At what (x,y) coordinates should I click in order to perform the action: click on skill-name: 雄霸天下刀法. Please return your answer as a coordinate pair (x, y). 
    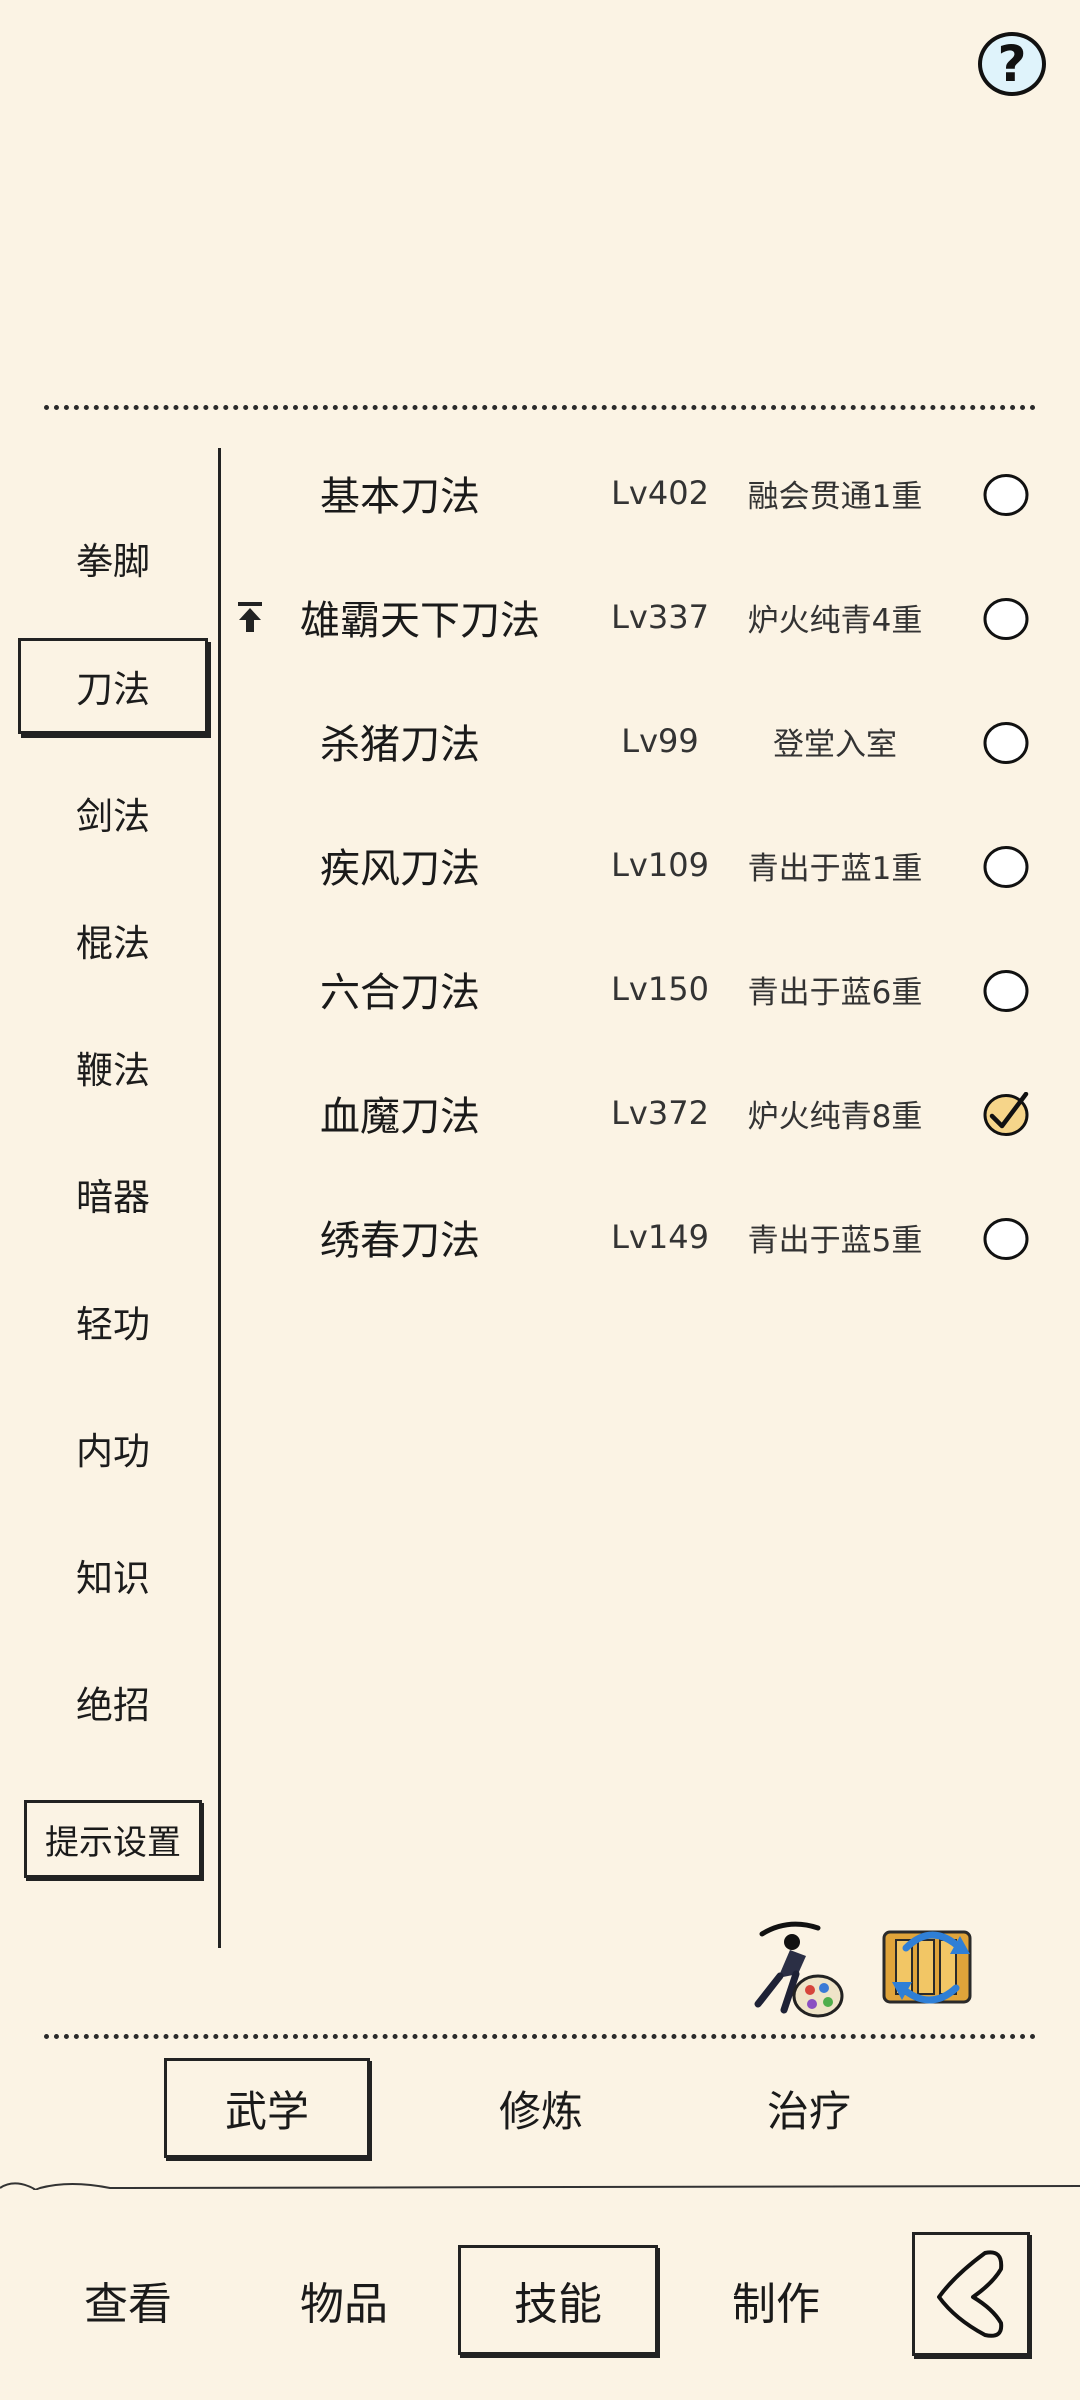
    Looking at the image, I should click on (420, 621).